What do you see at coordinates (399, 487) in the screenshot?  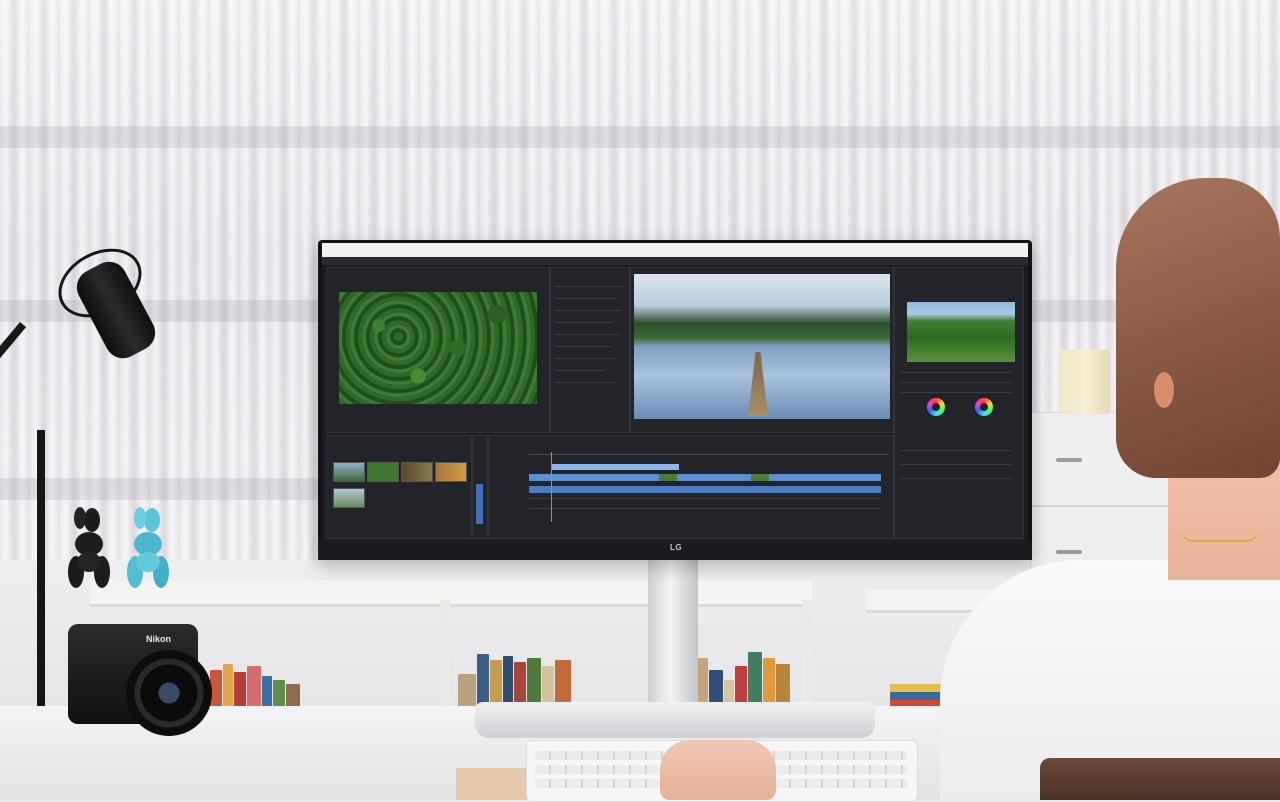 I see `project-panel` at bounding box center [399, 487].